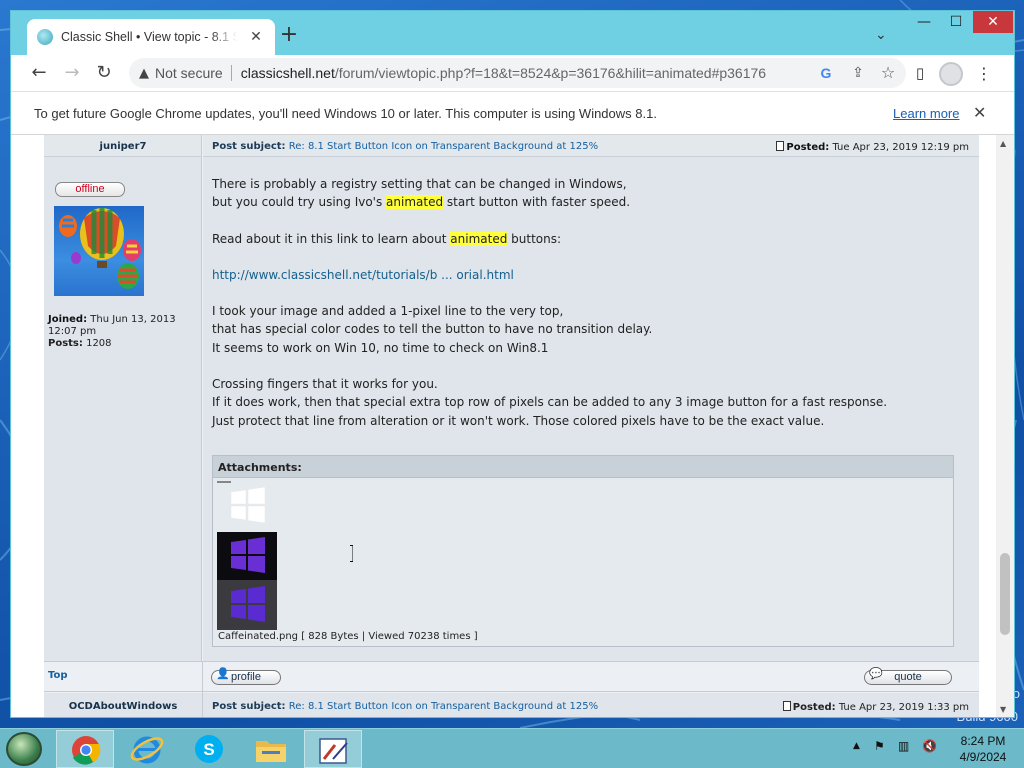 This screenshot has height=768, width=1024. What do you see at coordinates (1005, 426) in the screenshot?
I see `page-scrollbar: ▲ ▼` at bounding box center [1005, 426].